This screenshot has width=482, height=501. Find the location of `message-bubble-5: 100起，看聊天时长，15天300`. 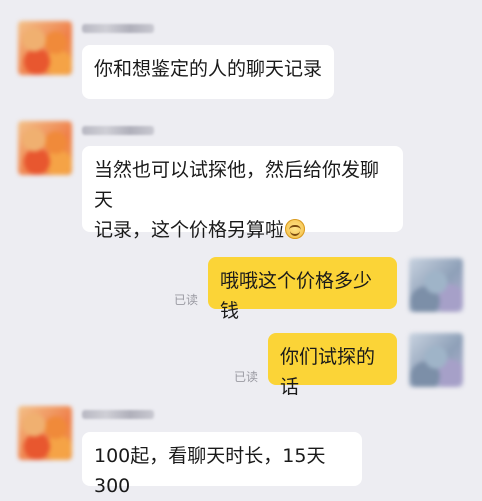

message-bubble-5: 100起，看聊天时长，15天300 is located at coordinates (222, 464).